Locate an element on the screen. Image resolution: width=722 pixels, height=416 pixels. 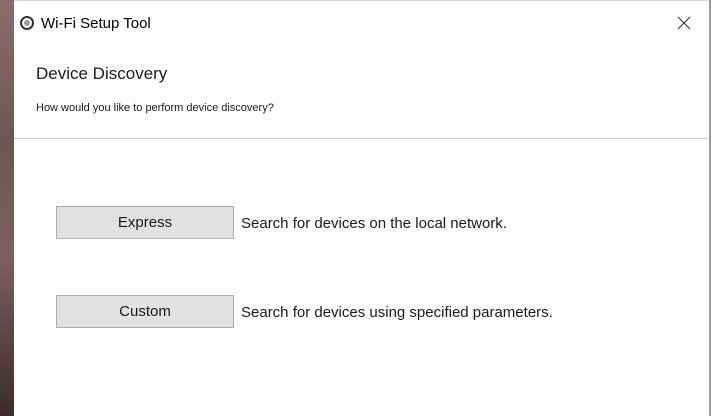
window-title: Wi-Fi Setup Tool is located at coordinates (96, 23).